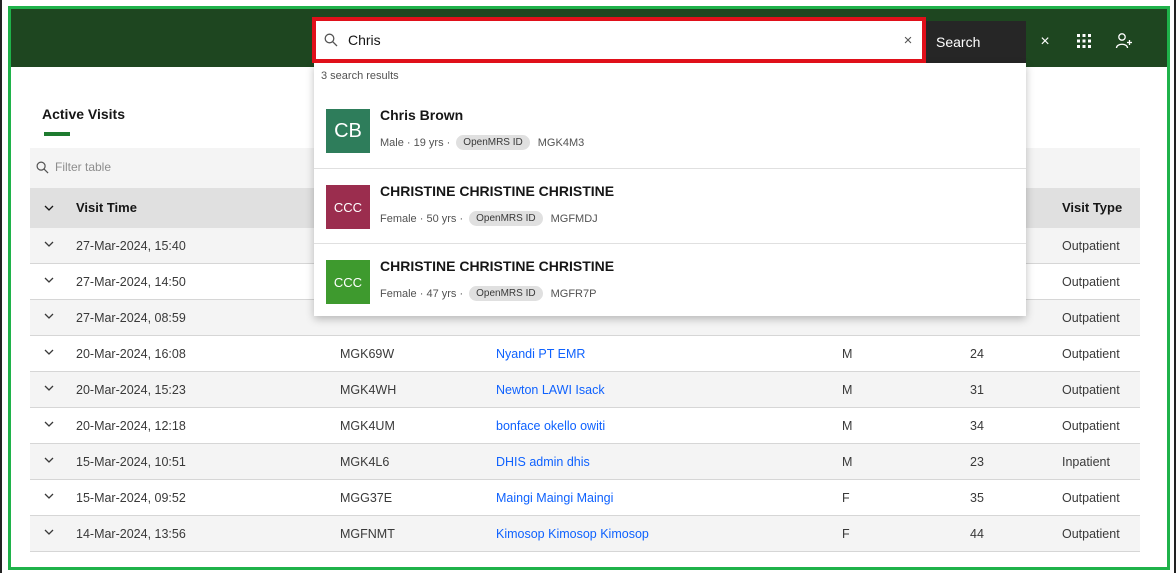 This screenshot has width=1176, height=573. I want to click on active-tab-indicator, so click(57, 134).